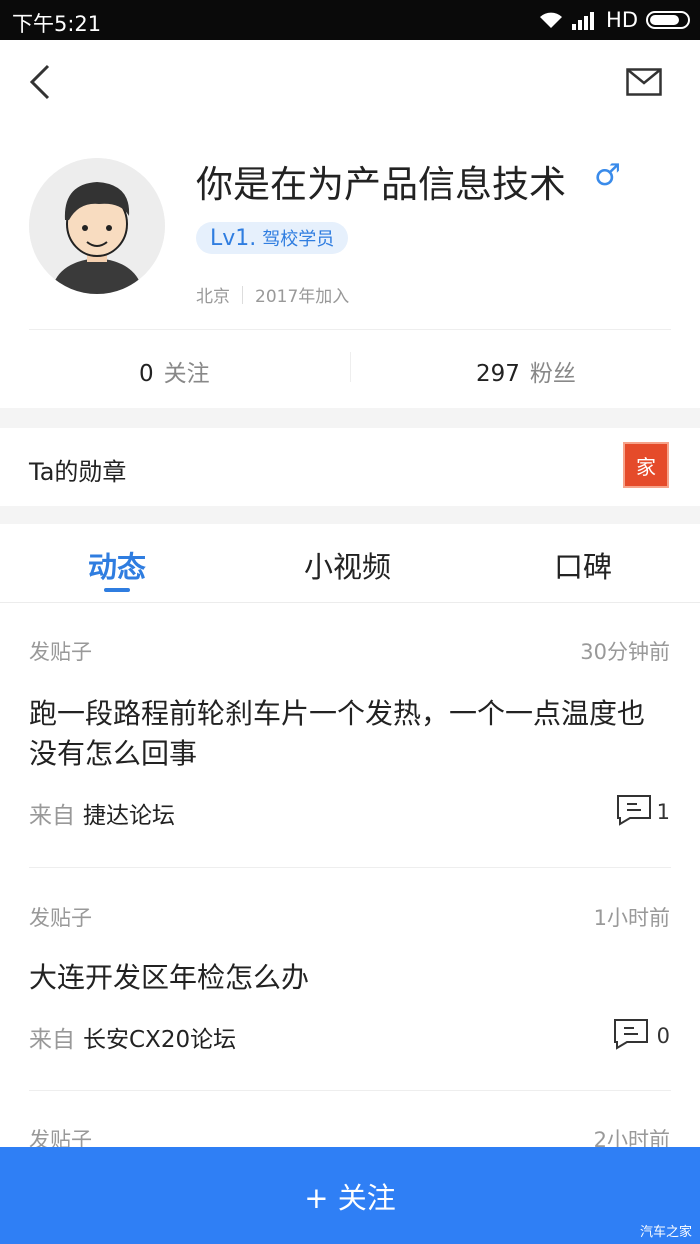 Image resolution: width=700 pixels, height=1244 pixels. I want to click on mail-icon, so click(644, 82).